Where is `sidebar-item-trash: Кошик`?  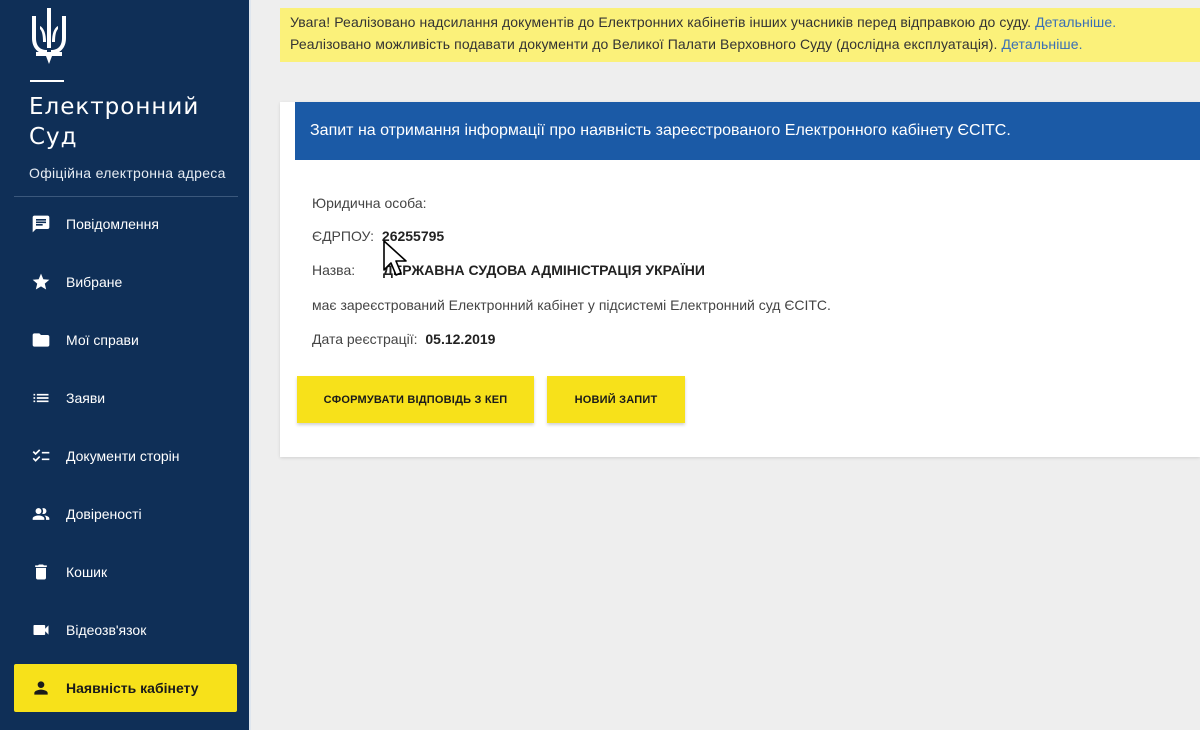
sidebar-item-trash: Кошик is located at coordinates (125, 572).